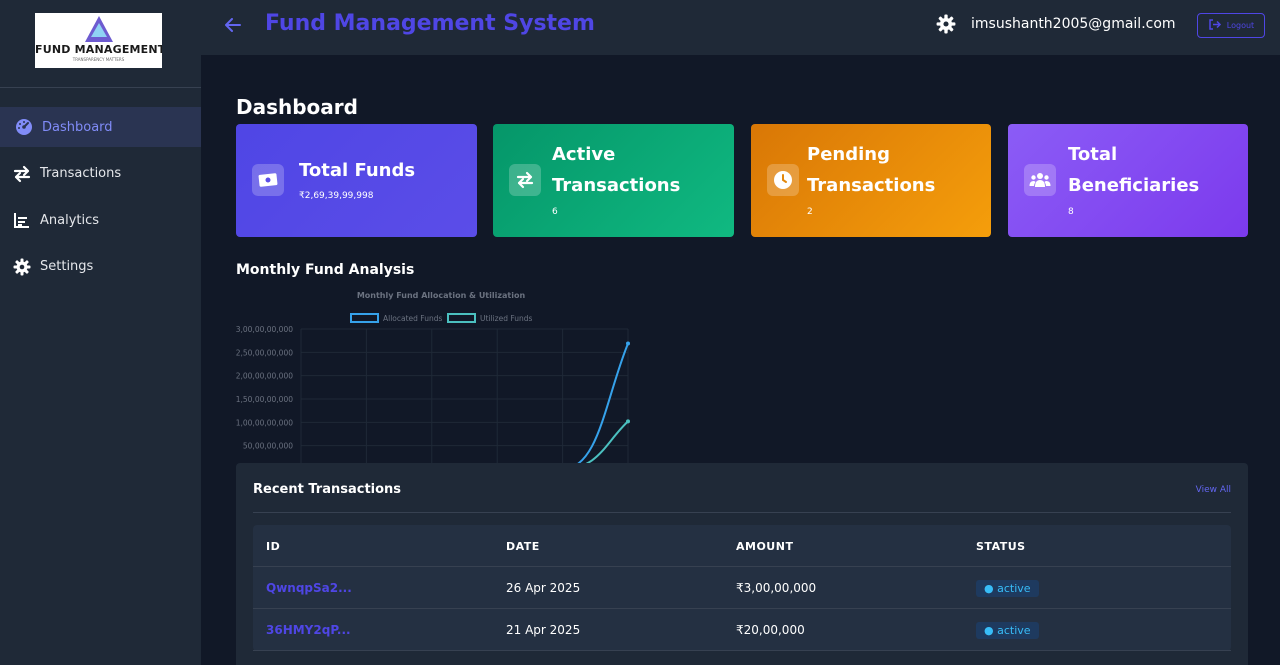 Image resolution: width=1280 pixels, height=665 pixels. What do you see at coordinates (616, 170) in the screenshot?
I see `card-title: Active Transactions` at bounding box center [616, 170].